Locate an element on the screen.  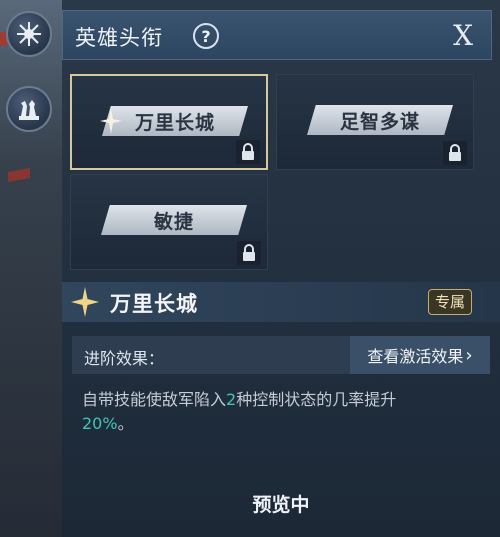
title-label: 敏捷 is located at coordinates (173, 221).